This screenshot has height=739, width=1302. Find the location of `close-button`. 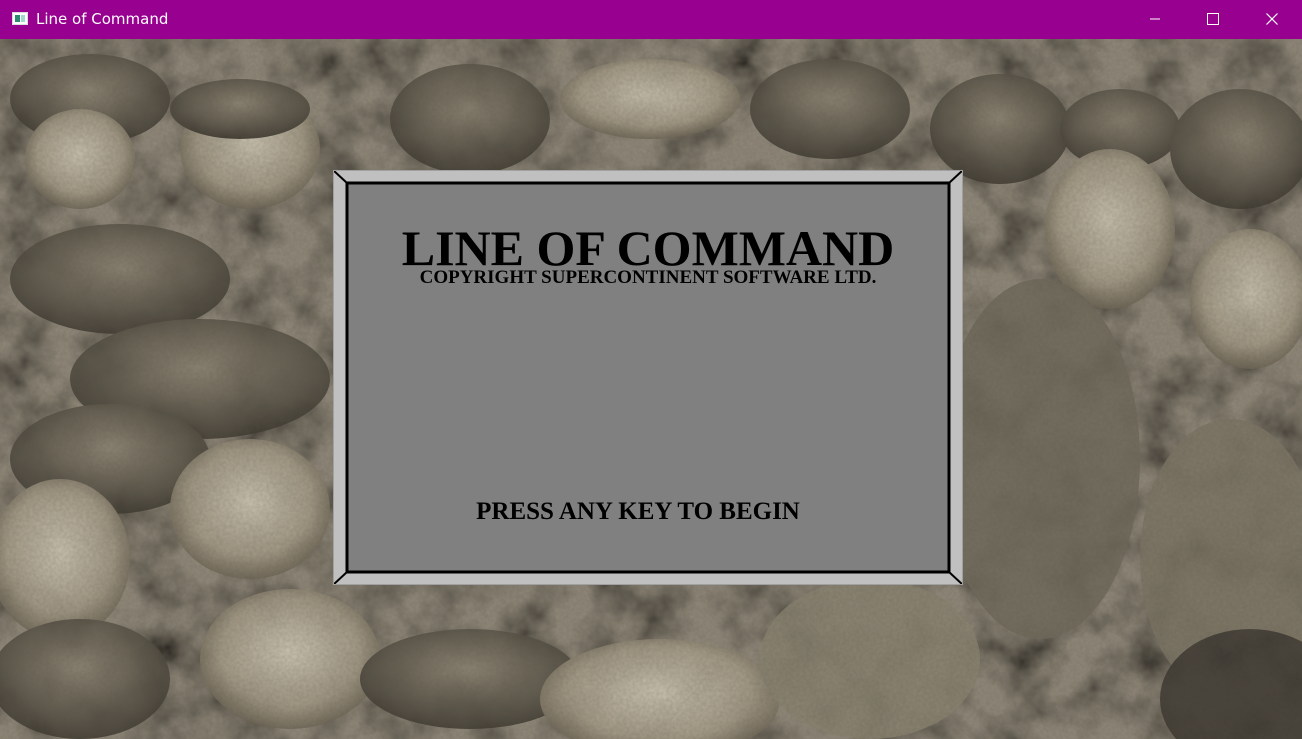

close-button is located at coordinates (1272, 19).